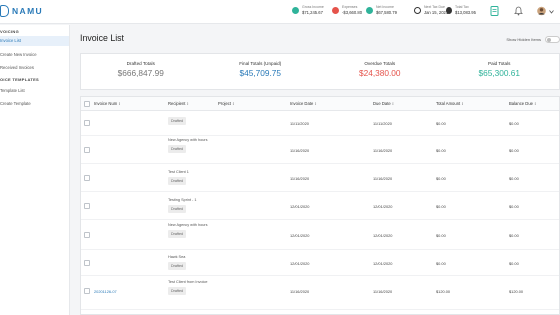 The image size is (560, 315). What do you see at coordinates (380, 63) in the screenshot?
I see `totals-label: Overdue Totals` at bounding box center [380, 63].